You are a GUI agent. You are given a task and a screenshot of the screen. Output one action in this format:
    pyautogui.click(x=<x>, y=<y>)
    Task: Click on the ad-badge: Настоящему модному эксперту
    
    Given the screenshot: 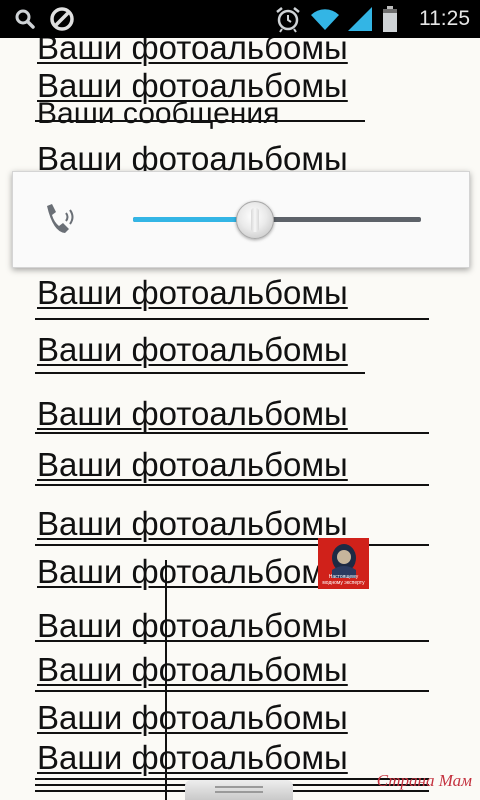 What is the action you would take?
    pyautogui.click(x=343, y=563)
    